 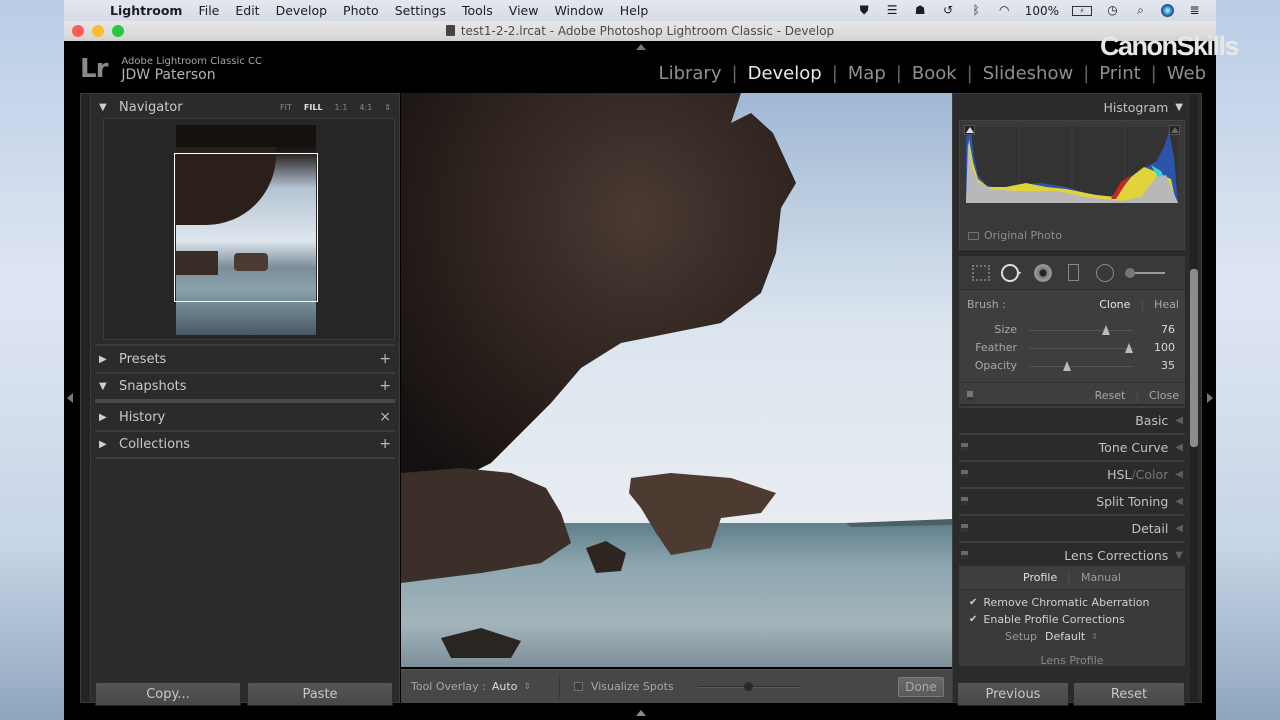 What do you see at coordinates (1004, 10) in the screenshot?
I see `wifi-icon: ◠` at bounding box center [1004, 10].